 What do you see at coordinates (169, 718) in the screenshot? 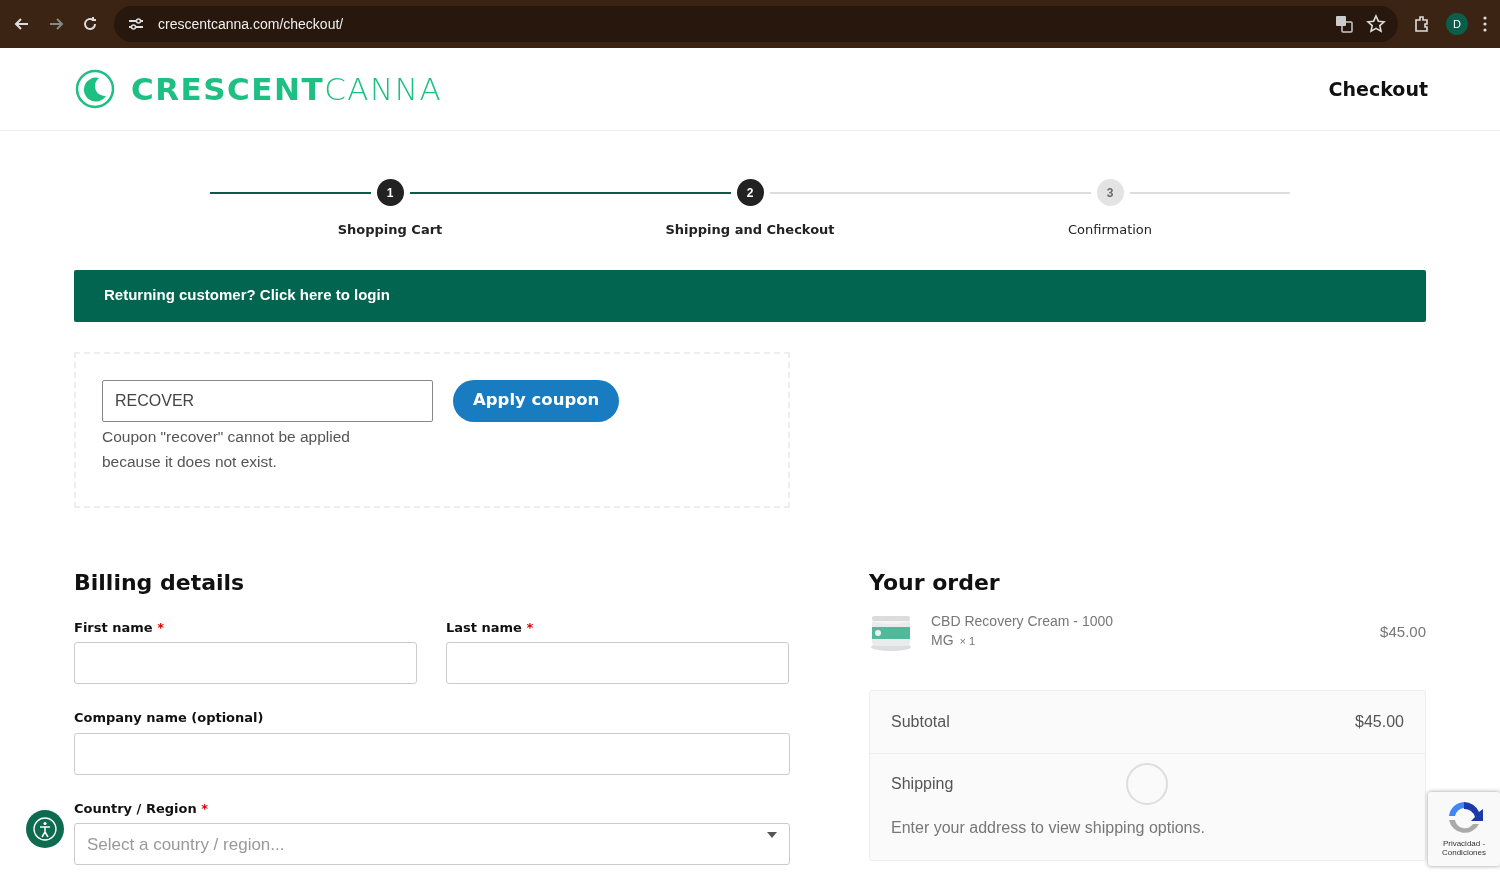
I see `field-label: Company name (optional)` at bounding box center [169, 718].